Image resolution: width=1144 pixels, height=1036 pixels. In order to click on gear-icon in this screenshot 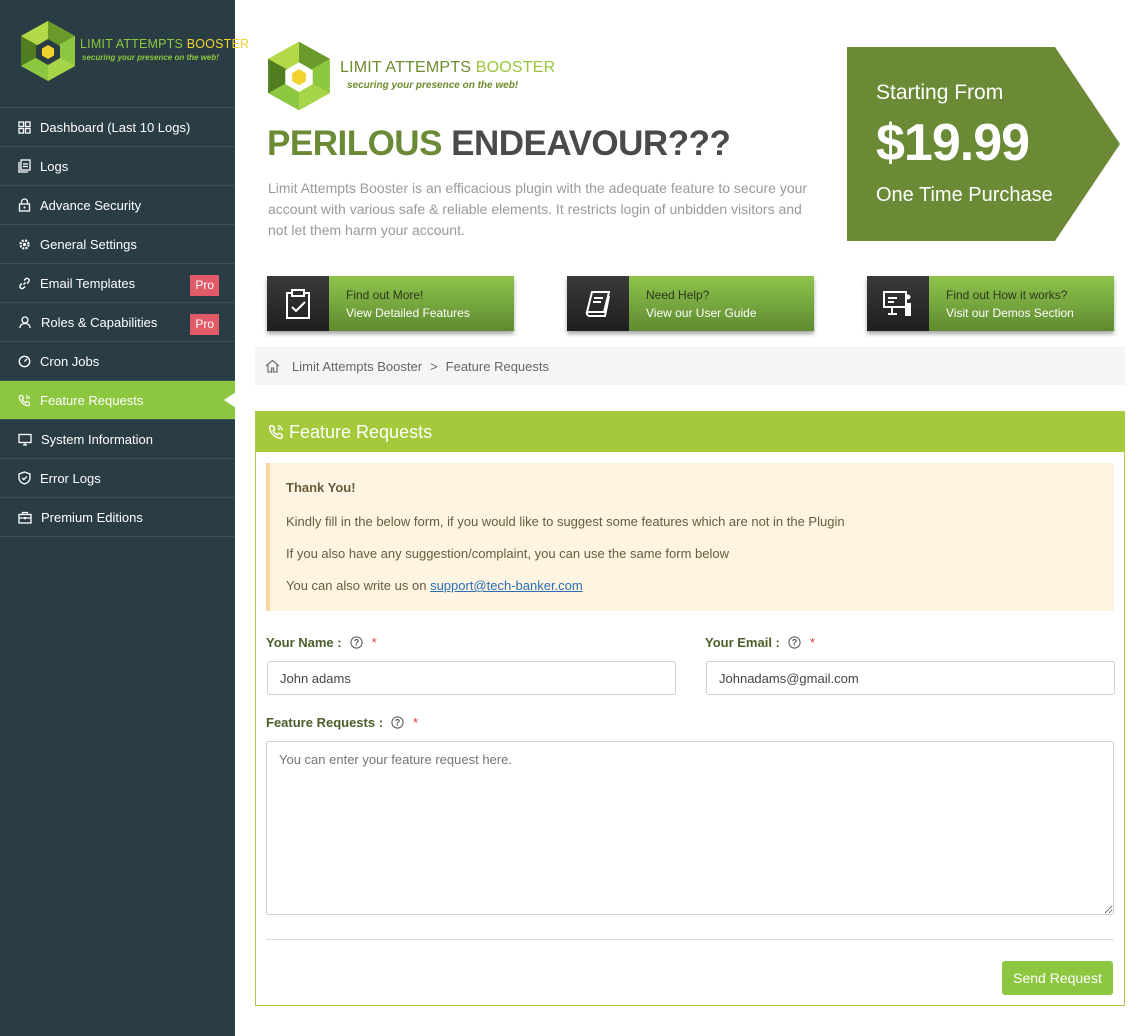, I will do `click(24, 244)`.